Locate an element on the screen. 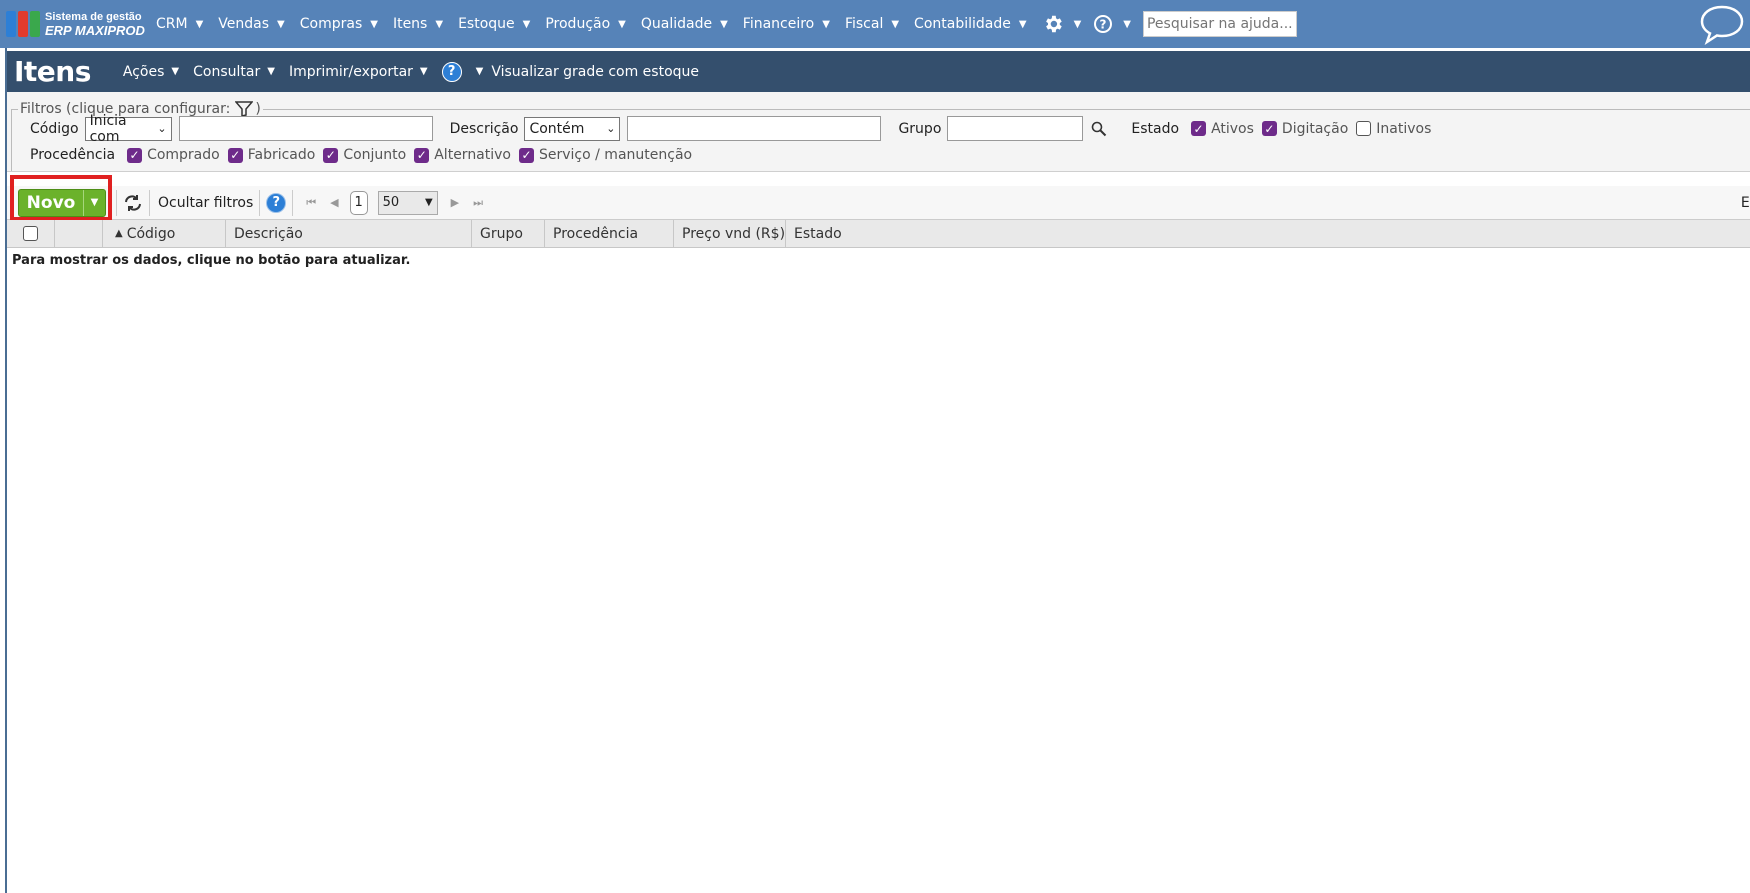  per-page-value: 50 is located at coordinates (391, 202).